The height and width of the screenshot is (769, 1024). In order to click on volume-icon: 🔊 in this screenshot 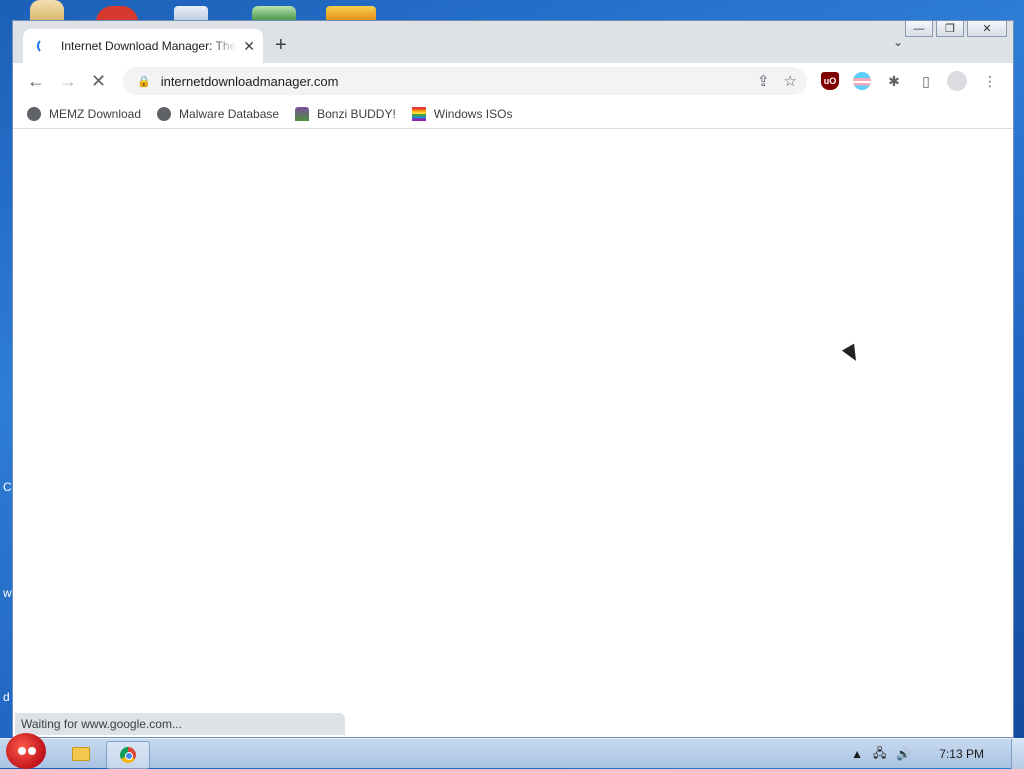, I will do `click(903, 754)`.